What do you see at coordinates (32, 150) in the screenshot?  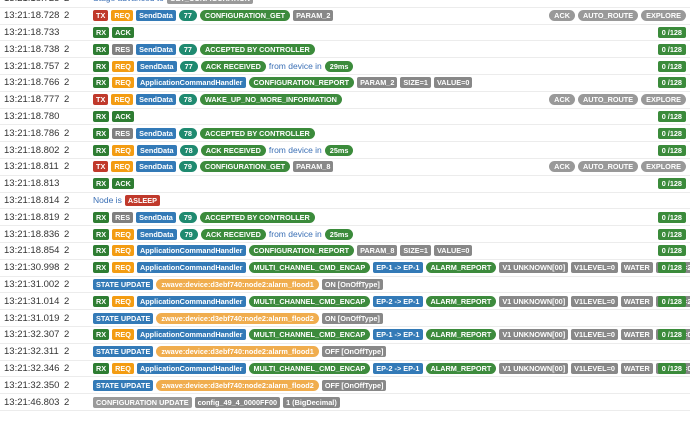 I see `timestamp: 13:21:18.802` at bounding box center [32, 150].